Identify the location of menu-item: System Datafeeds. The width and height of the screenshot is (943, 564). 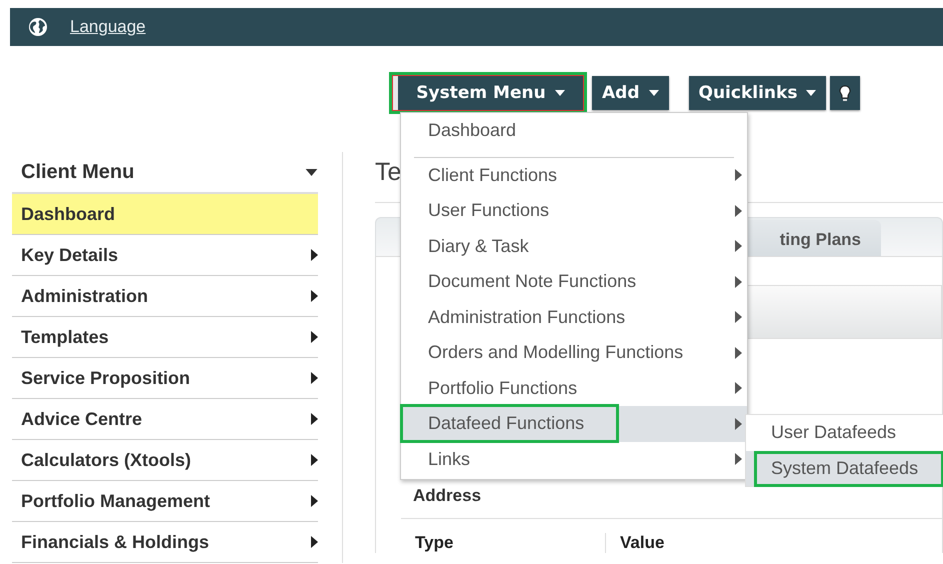
(844, 468).